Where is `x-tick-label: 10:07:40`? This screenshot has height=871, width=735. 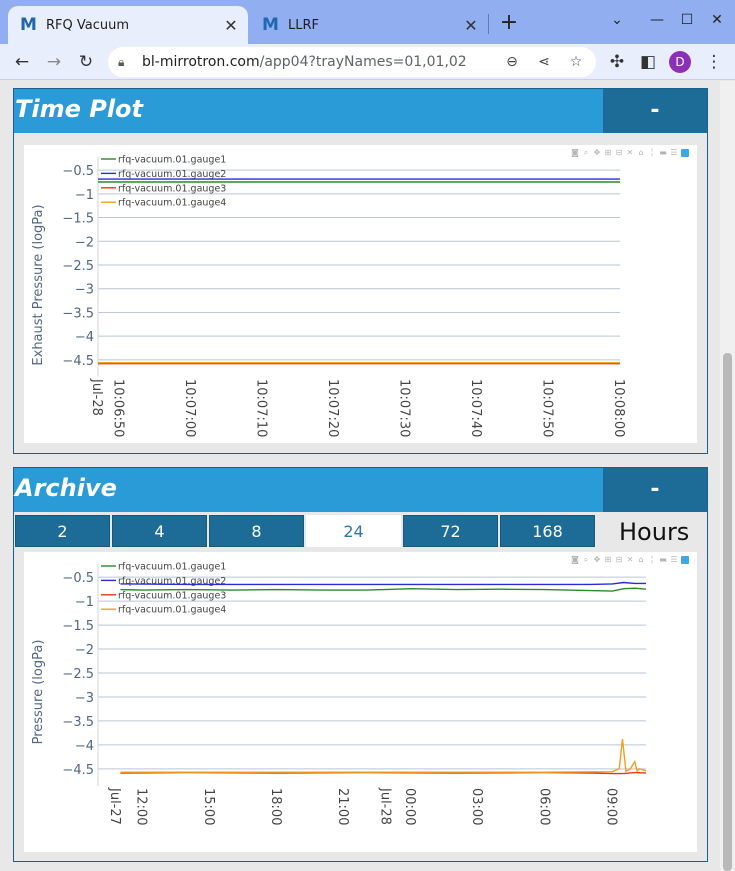 x-tick-label: 10:07:40 is located at coordinates (475, 408).